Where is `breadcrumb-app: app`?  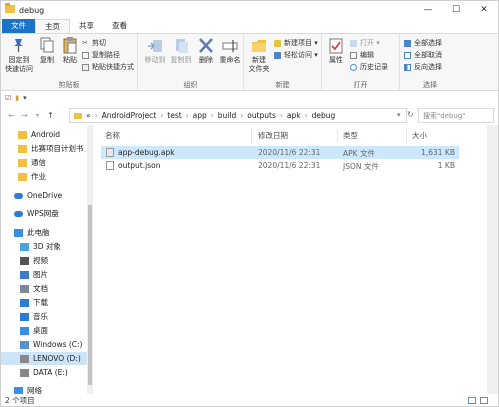 breadcrumb-app: app is located at coordinates (200, 115).